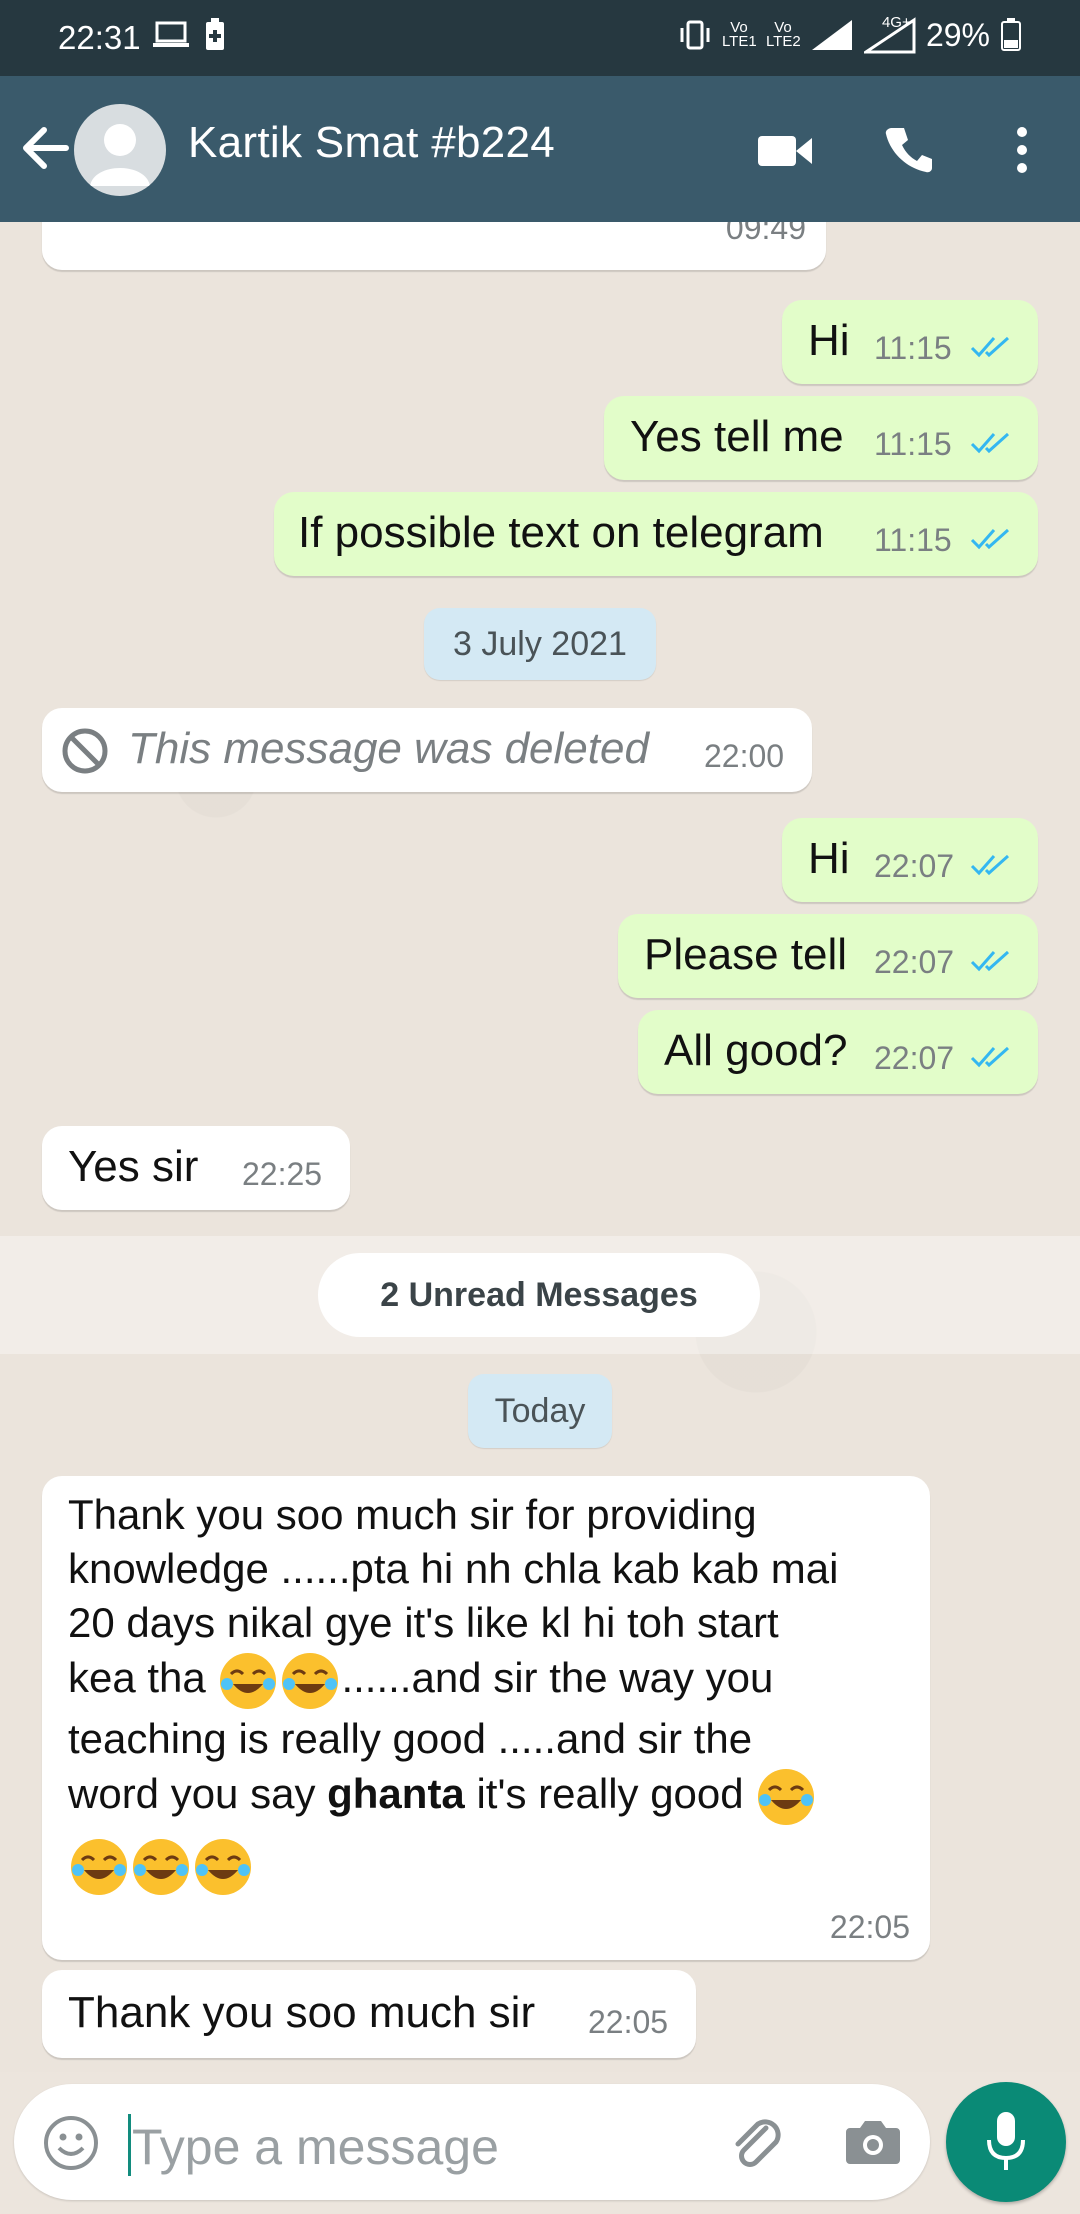 The width and height of the screenshot is (1080, 2214). I want to click on message-text: Yes tell me, so click(737, 436).